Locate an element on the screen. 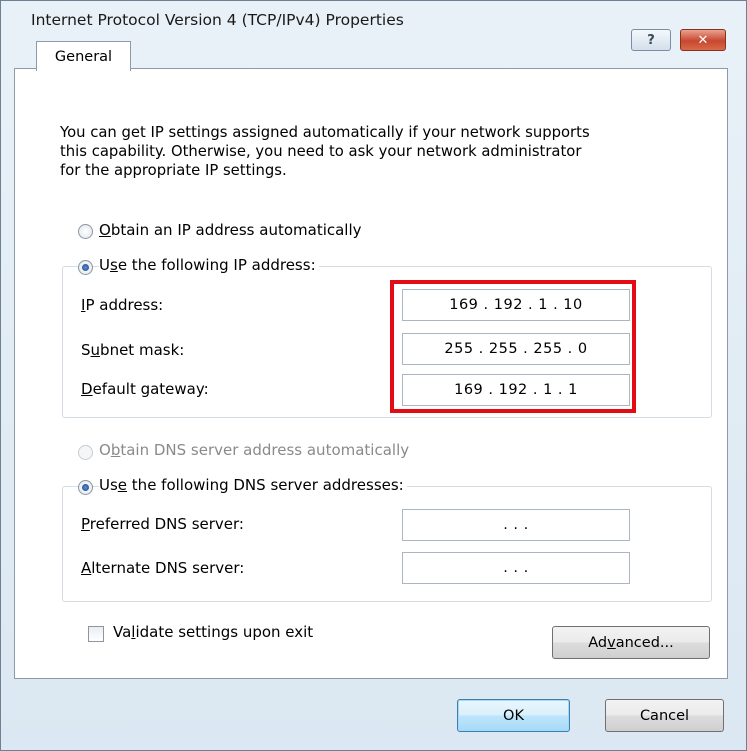 The image size is (747, 751). help-button: ? is located at coordinates (651, 40).